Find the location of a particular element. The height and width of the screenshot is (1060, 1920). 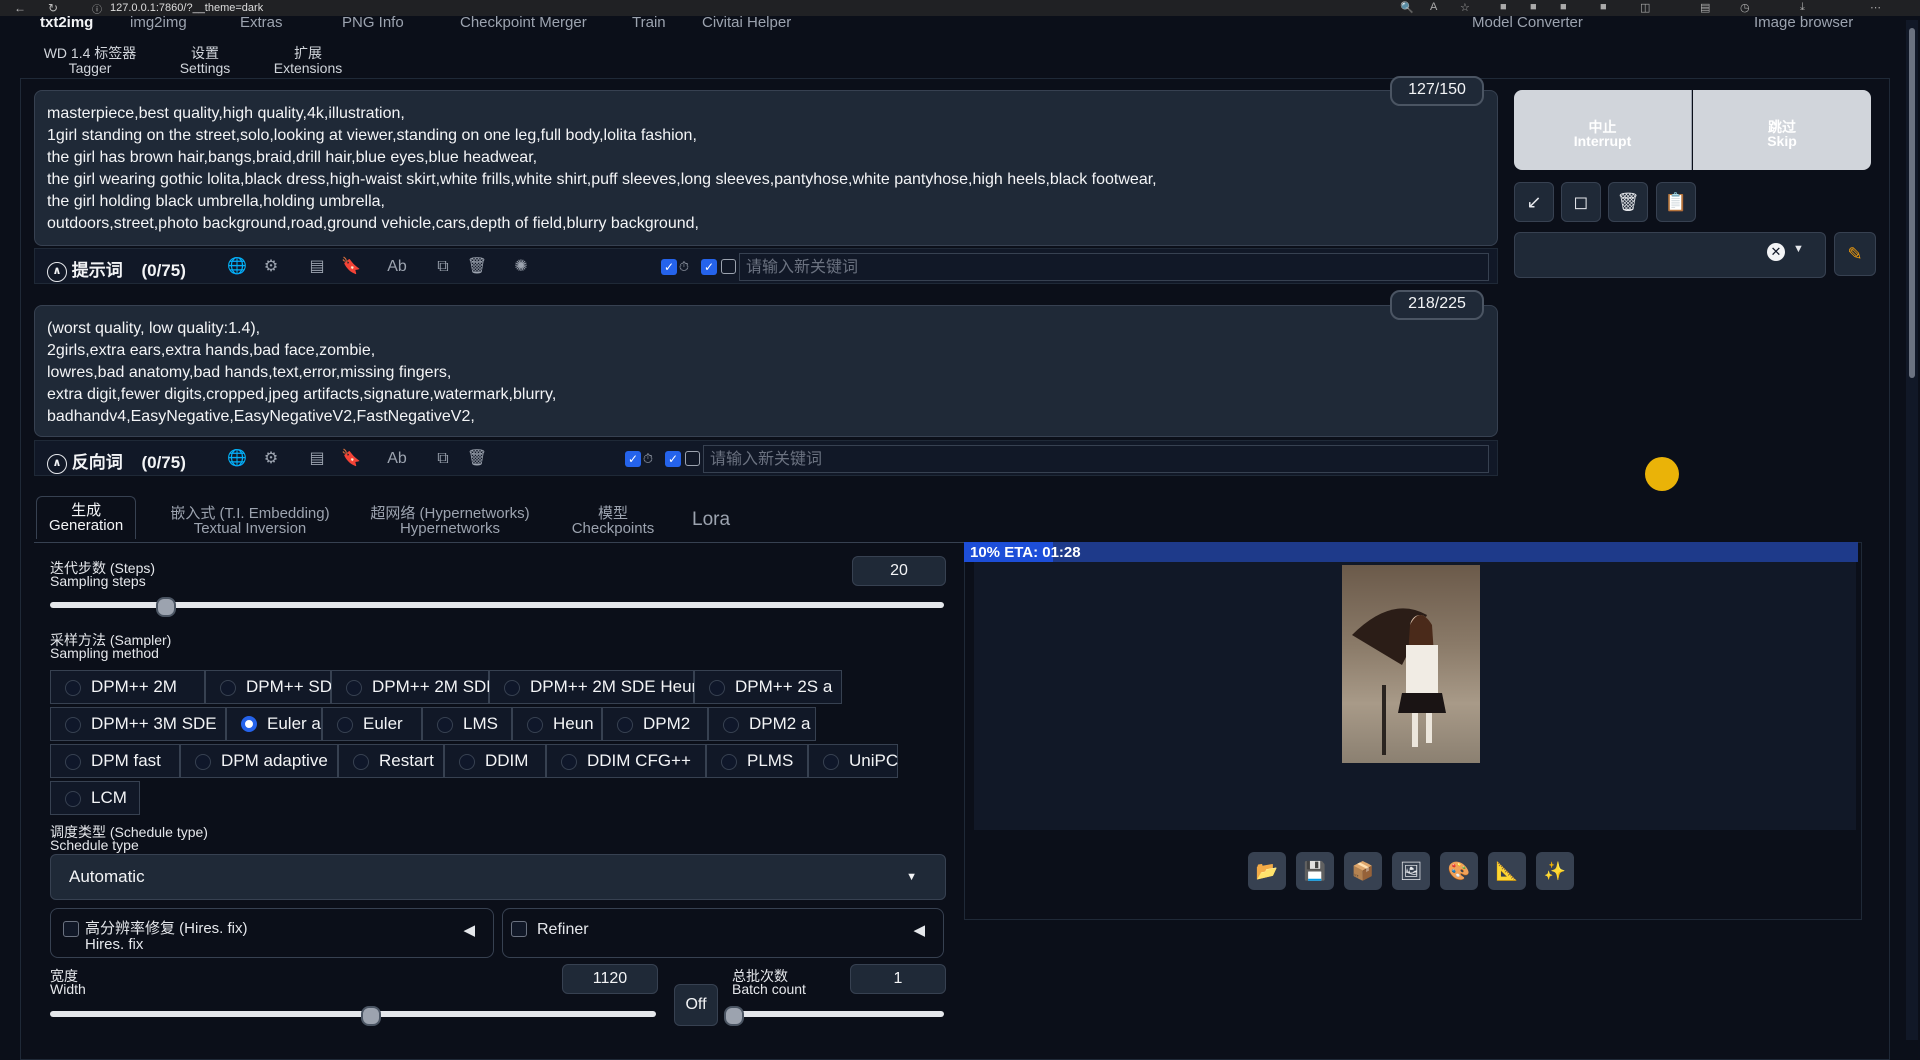

sampler-option: DDIM CFG++ is located at coordinates (626, 761).